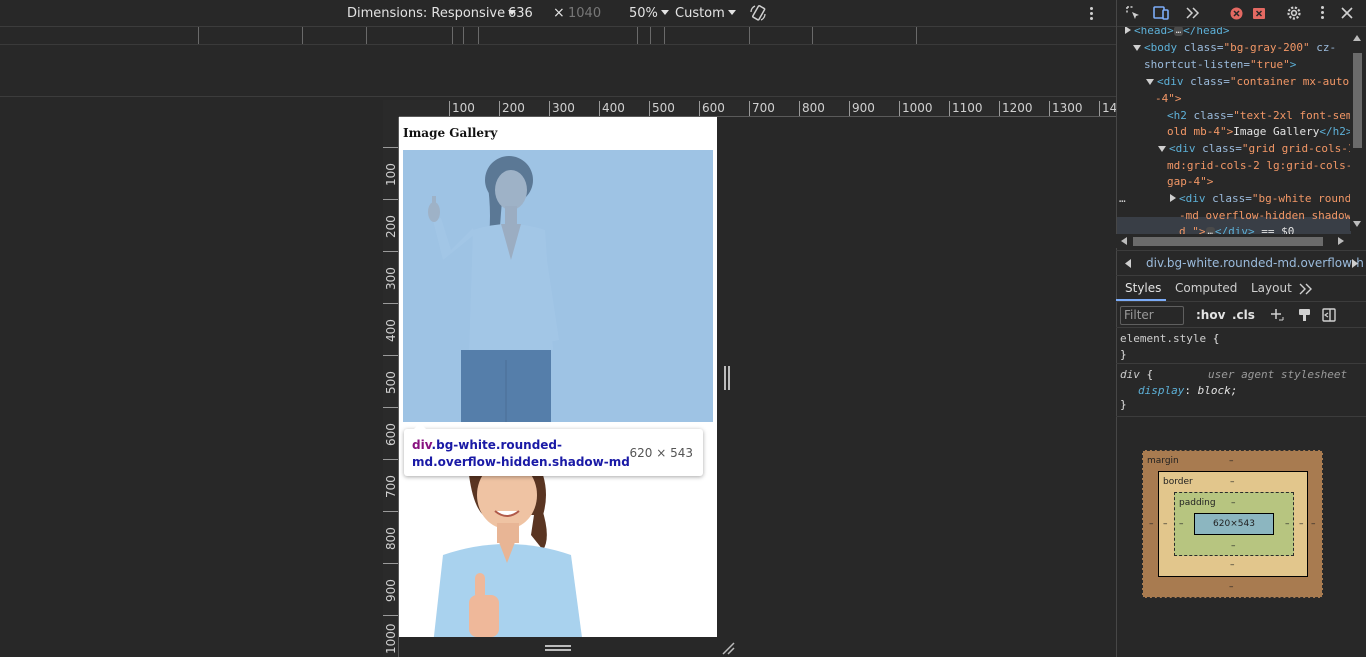  What do you see at coordinates (1091, 14) in the screenshot?
I see `more-options-icon` at bounding box center [1091, 14].